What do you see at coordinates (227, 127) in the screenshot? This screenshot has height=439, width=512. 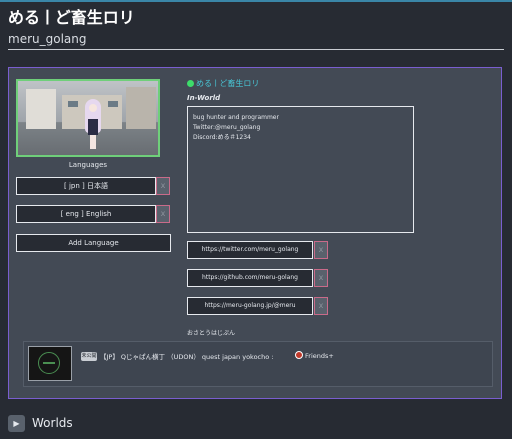 I see `bio-line: Twitter:@meru_golang` at bounding box center [227, 127].